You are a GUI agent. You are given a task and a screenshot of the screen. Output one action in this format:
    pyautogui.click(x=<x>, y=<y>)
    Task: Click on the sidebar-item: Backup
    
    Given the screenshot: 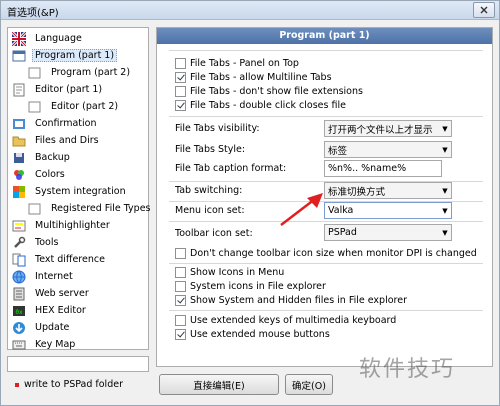 What is the action you would take?
    pyautogui.click(x=42, y=157)
    